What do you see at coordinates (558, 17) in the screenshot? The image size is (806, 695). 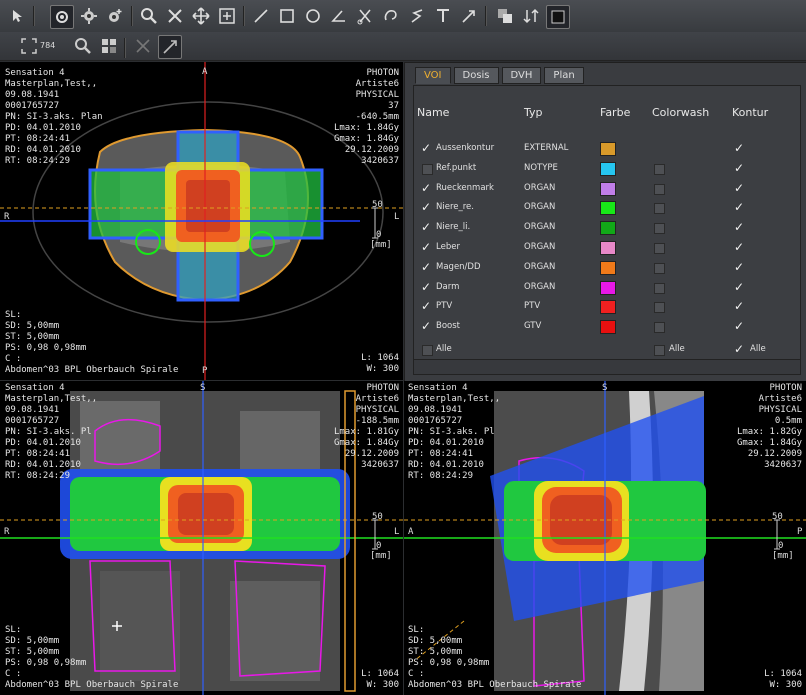 I see `dark-icon` at bounding box center [558, 17].